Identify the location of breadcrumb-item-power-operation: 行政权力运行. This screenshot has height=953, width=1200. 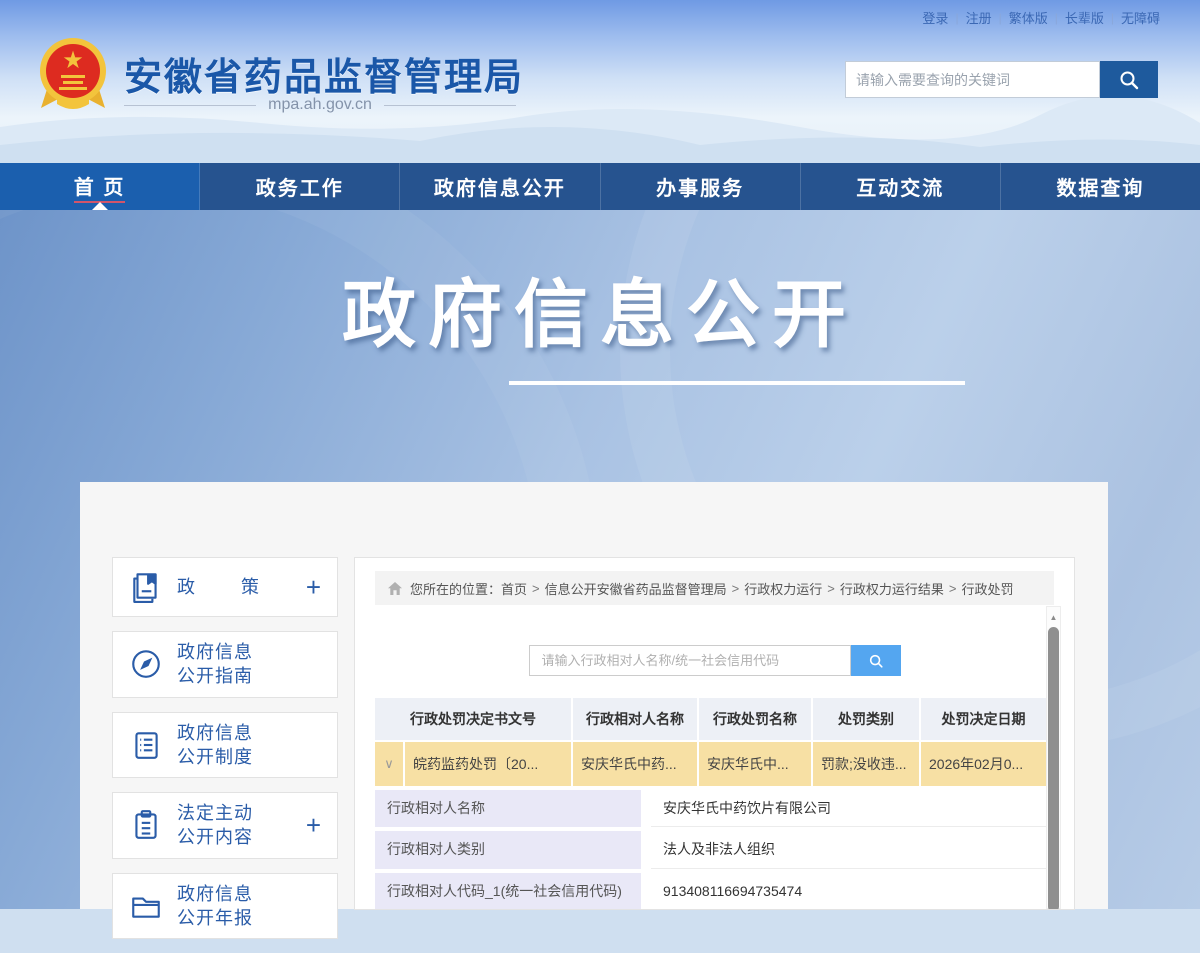
(783, 588).